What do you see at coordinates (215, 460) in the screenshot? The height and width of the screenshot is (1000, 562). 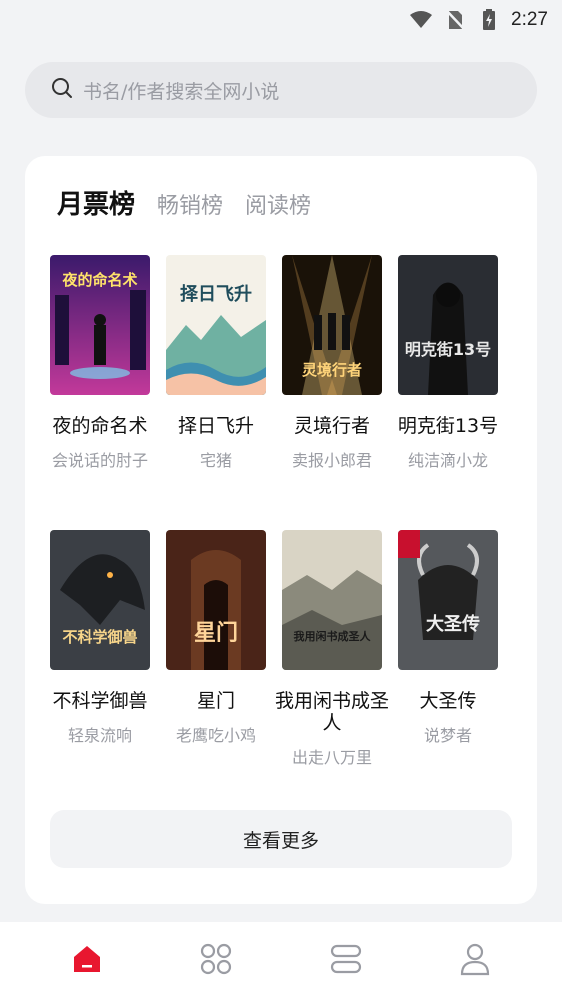 I see `book-author: 宅猪` at bounding box center [215, 460].